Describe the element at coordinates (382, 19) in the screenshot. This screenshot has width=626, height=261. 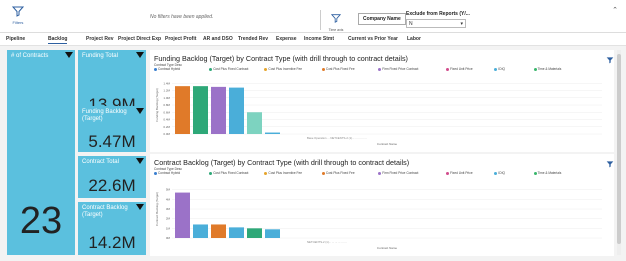
I see `company-name-button: Company Name` at that location.